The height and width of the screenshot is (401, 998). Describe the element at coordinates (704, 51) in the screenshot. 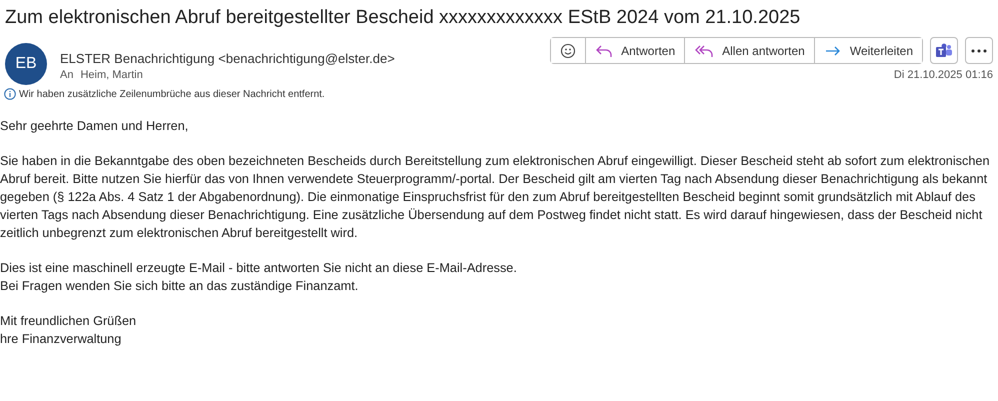

I see `reply-all-icon` at that location.